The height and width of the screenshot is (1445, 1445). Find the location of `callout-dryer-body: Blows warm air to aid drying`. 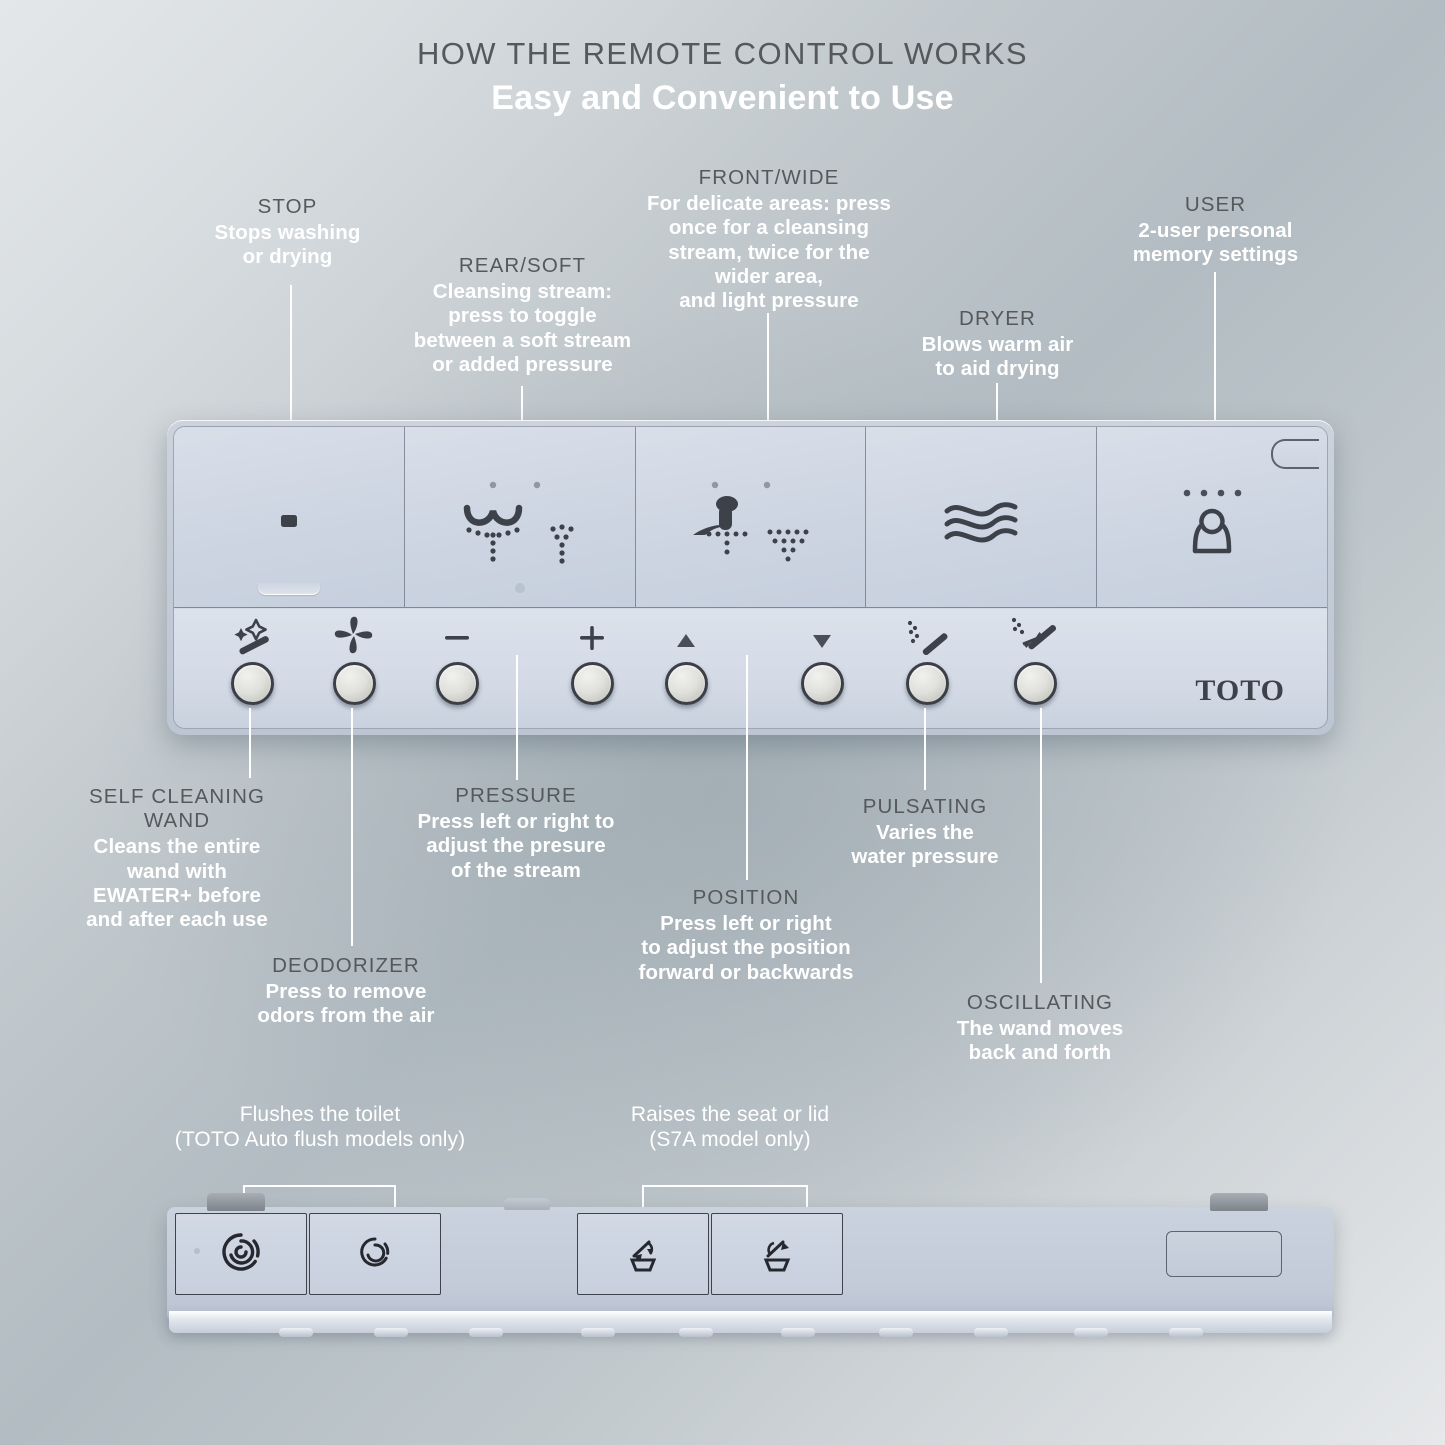

callout-dryer-body: Blows warm air to aid drying is located at coordinates (997, 357).